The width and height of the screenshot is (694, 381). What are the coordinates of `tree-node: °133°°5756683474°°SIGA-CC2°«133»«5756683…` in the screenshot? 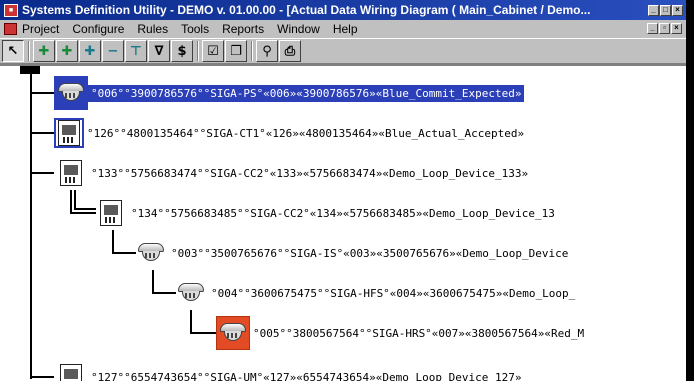 It's located at (292, 173).